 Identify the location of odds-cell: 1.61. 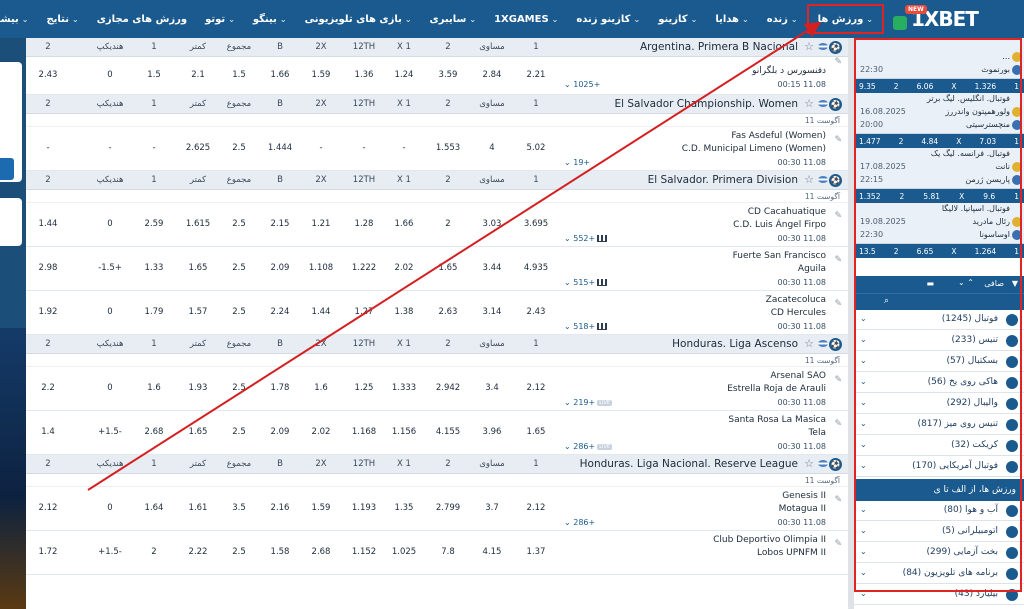
(198, 508).